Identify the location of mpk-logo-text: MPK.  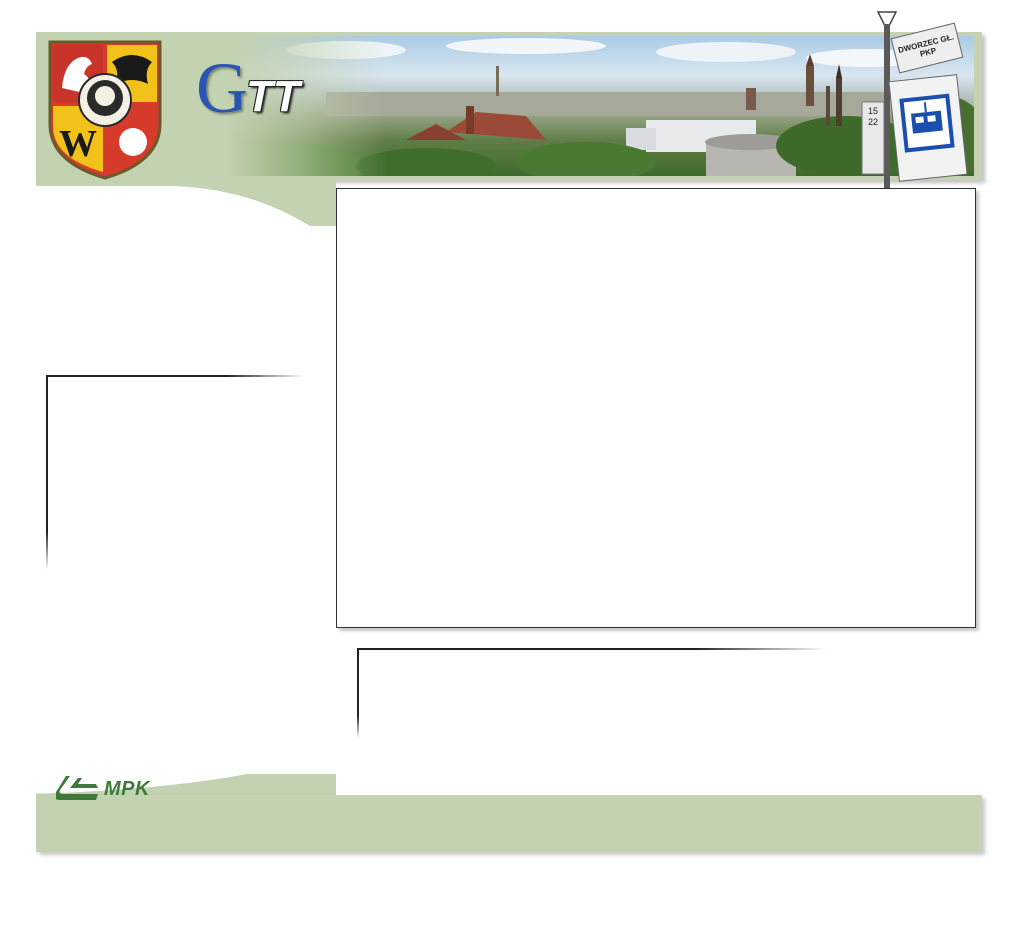
(127, 788).